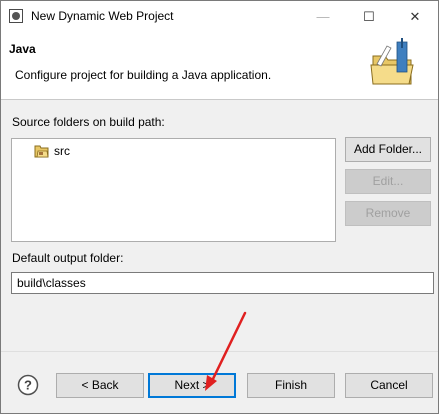  I want to click on output-folder-label: Default output folder:, so click(68, 258).